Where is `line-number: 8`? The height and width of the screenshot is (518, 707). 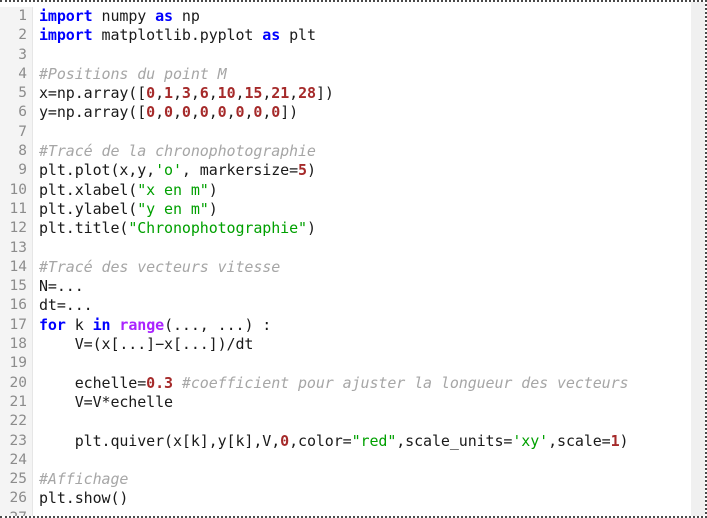 line-number: 8 is located at coordinates (16, 152).